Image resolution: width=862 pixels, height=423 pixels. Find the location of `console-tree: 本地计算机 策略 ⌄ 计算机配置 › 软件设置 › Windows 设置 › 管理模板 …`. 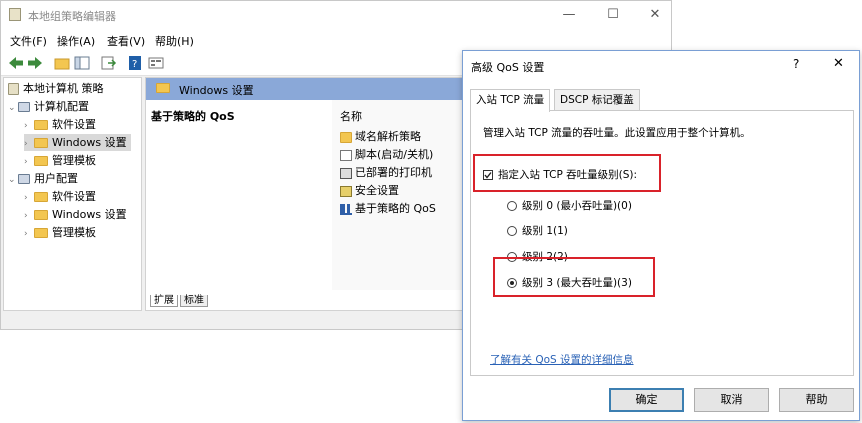

console-tree: 本地计算机 策略 ⌄ 计算机配置 › 软件设置 › Windows 设置 › 管理模板 … is located at coordinates (72, 194).